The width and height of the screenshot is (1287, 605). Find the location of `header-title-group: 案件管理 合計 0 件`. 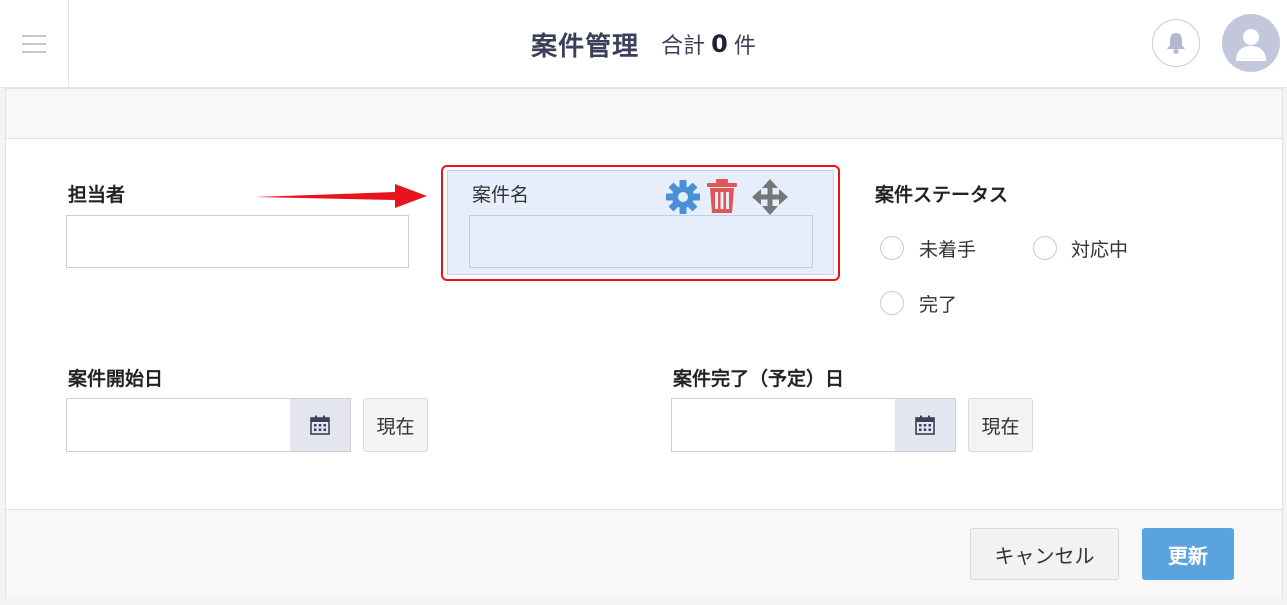

header-title-group: 案件管理 合計 0 件 is located at coordinates (643, 44).